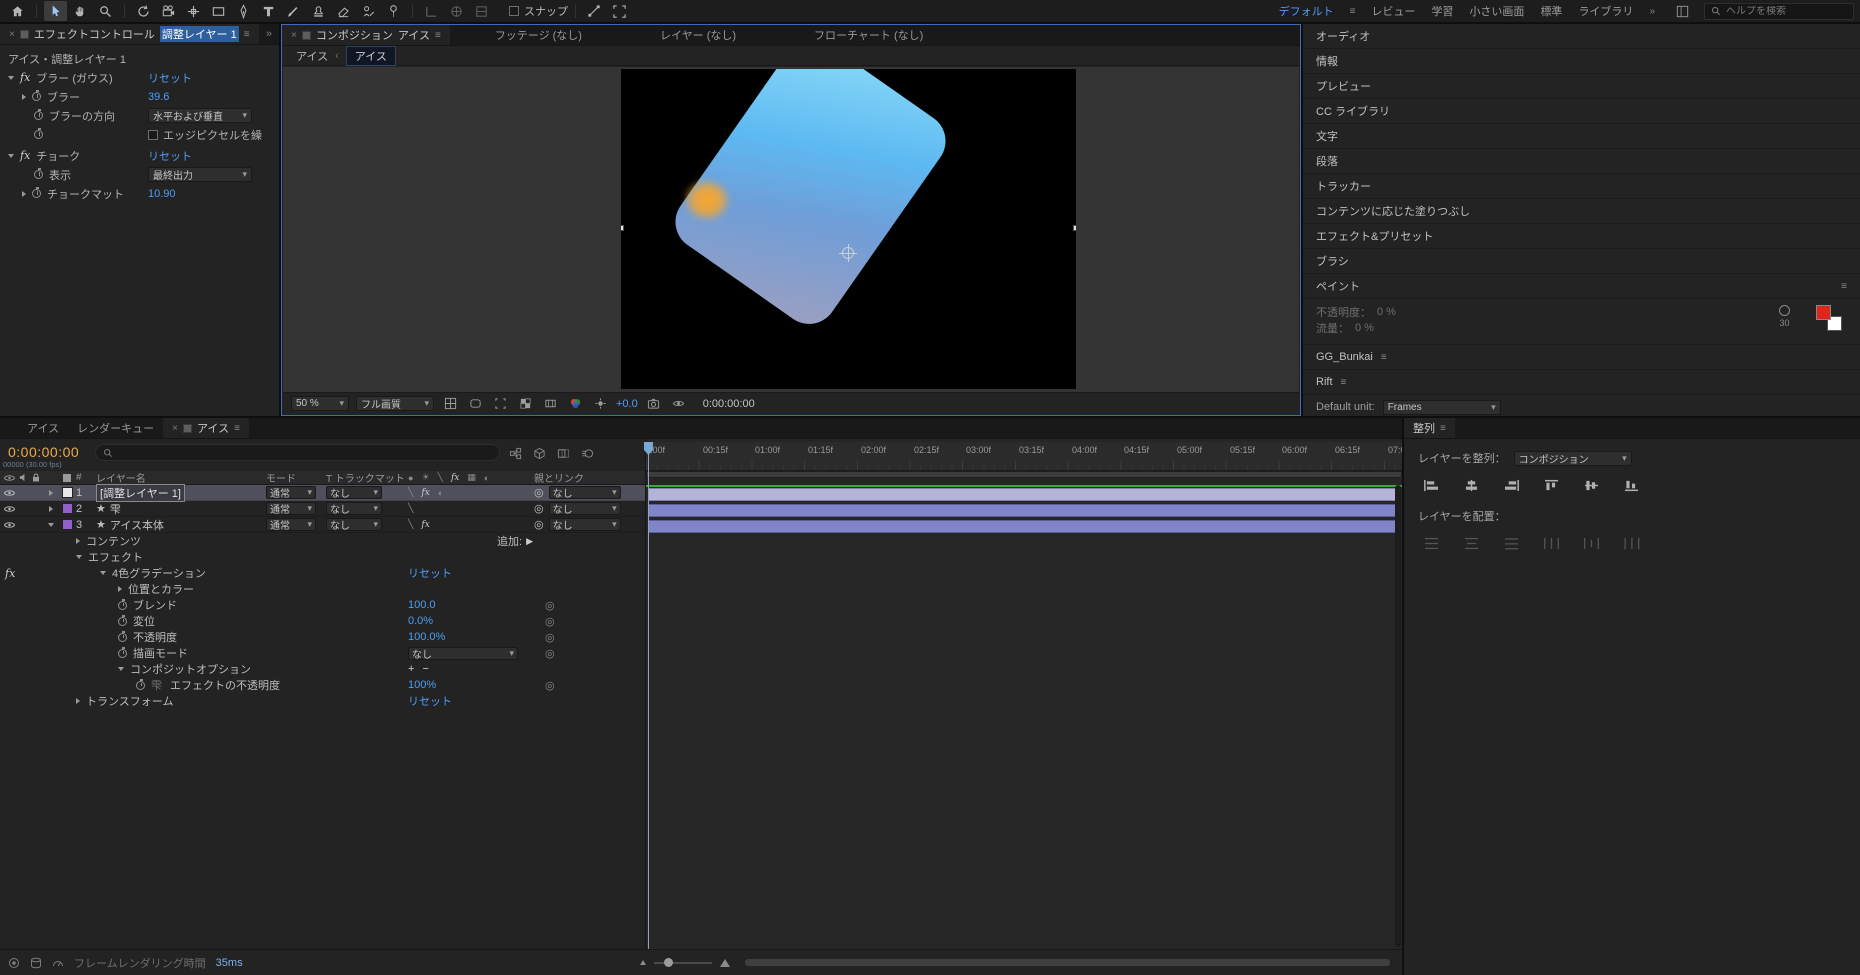  Describe the element at coordinates (58, 963) in the screenshot. I see `performance-icon` at that location.